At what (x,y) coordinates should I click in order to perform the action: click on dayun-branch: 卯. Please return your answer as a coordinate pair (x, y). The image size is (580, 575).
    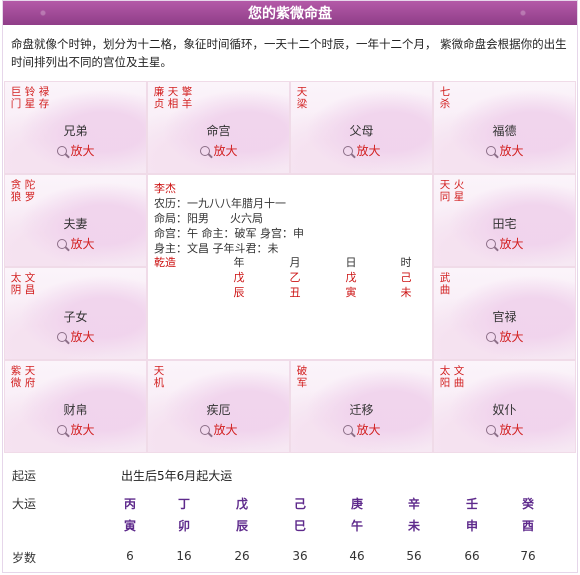
    Looking at the image, I should click on (183, 526).